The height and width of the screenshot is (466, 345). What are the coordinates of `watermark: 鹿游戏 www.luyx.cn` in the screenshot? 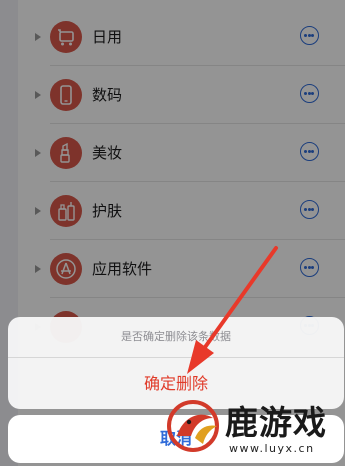 It's located at (255, 429).